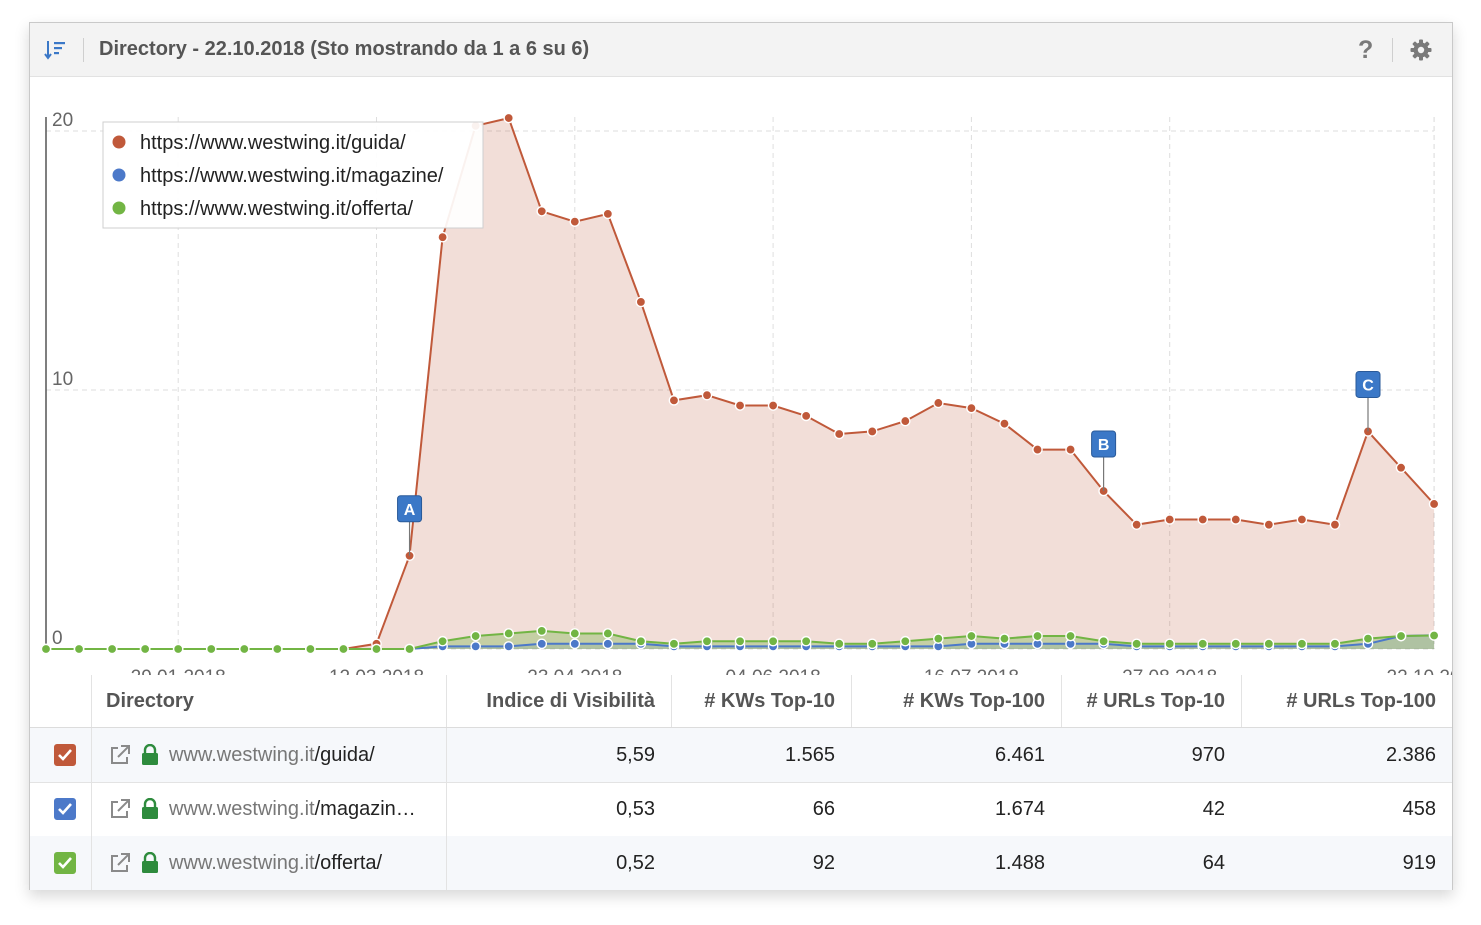  Describe the element at coordinates (956, 701) in the screenshot. I see `column-header-kws-top100: # KWs Top-100` at that location.